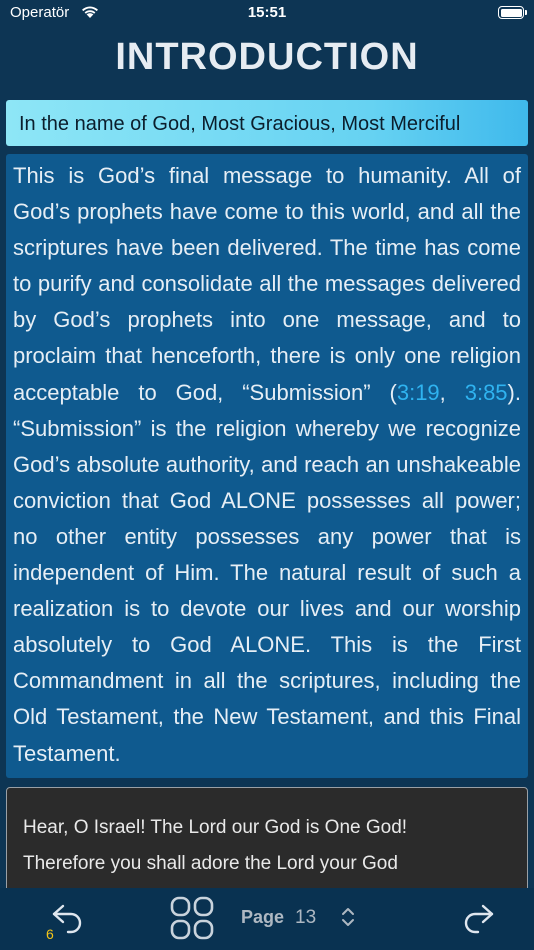 This screenshot has height=950, width=534. What do you see at coordinates (486, 392) in the screenshot?
I see `verse-link-3-85: 3:85` at bounding box center [486, 392].